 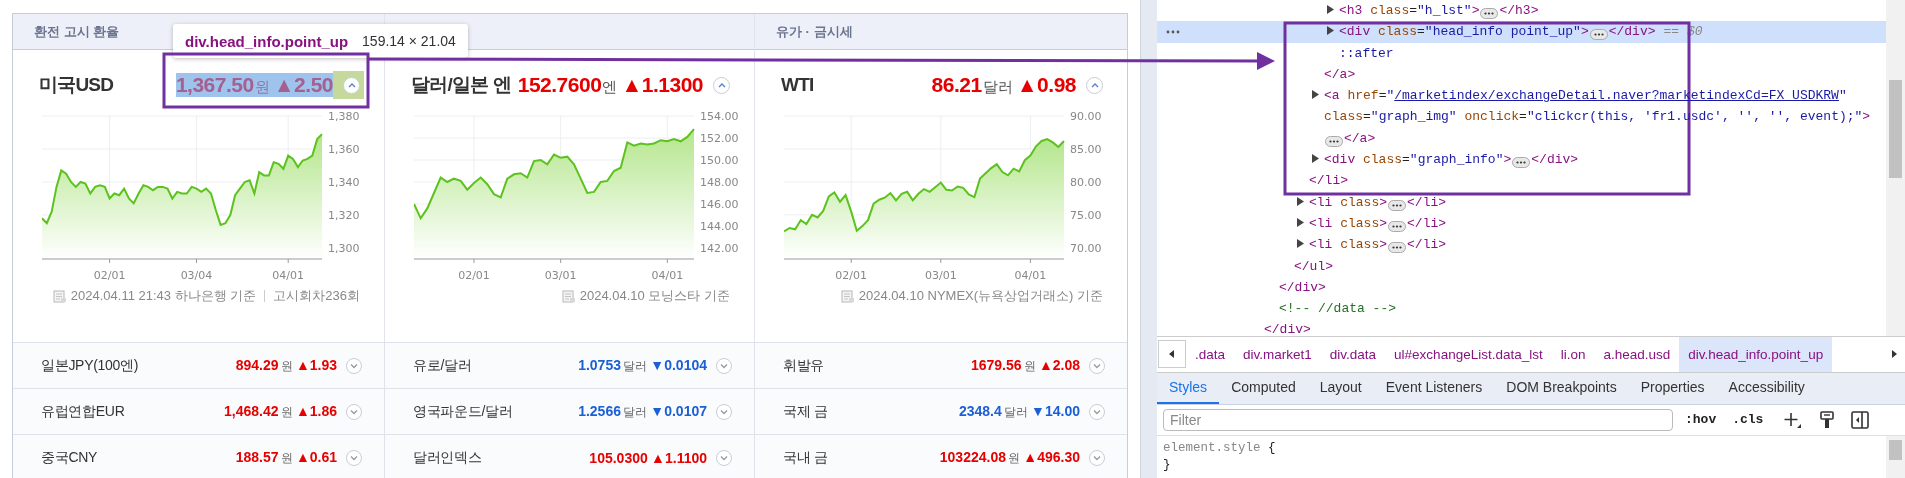 I want to click on rate-name: 국제 금, so click(x=871, y=411).